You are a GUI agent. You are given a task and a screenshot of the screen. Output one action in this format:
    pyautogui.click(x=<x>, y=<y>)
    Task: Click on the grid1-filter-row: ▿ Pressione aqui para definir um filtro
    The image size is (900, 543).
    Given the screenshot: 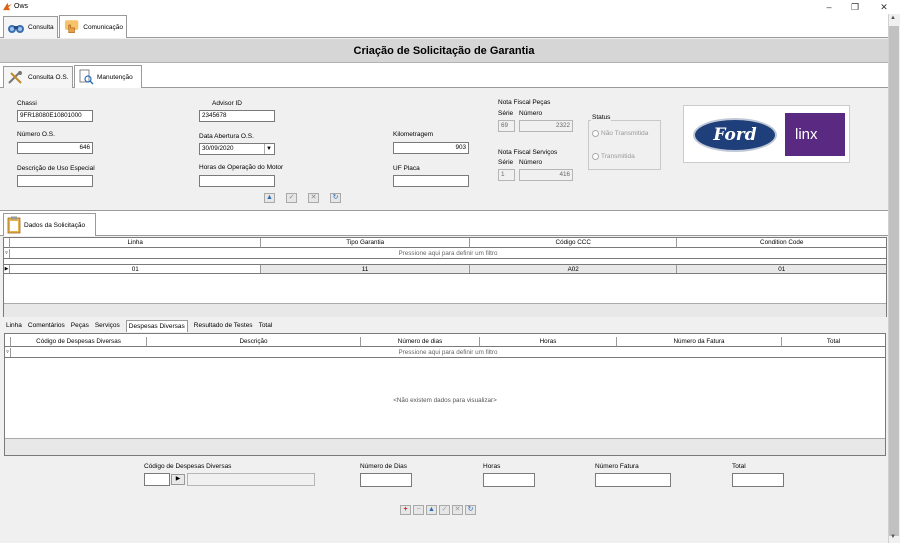 What is the action you would take?
    pyautogui.click(x=445, y=254)
    